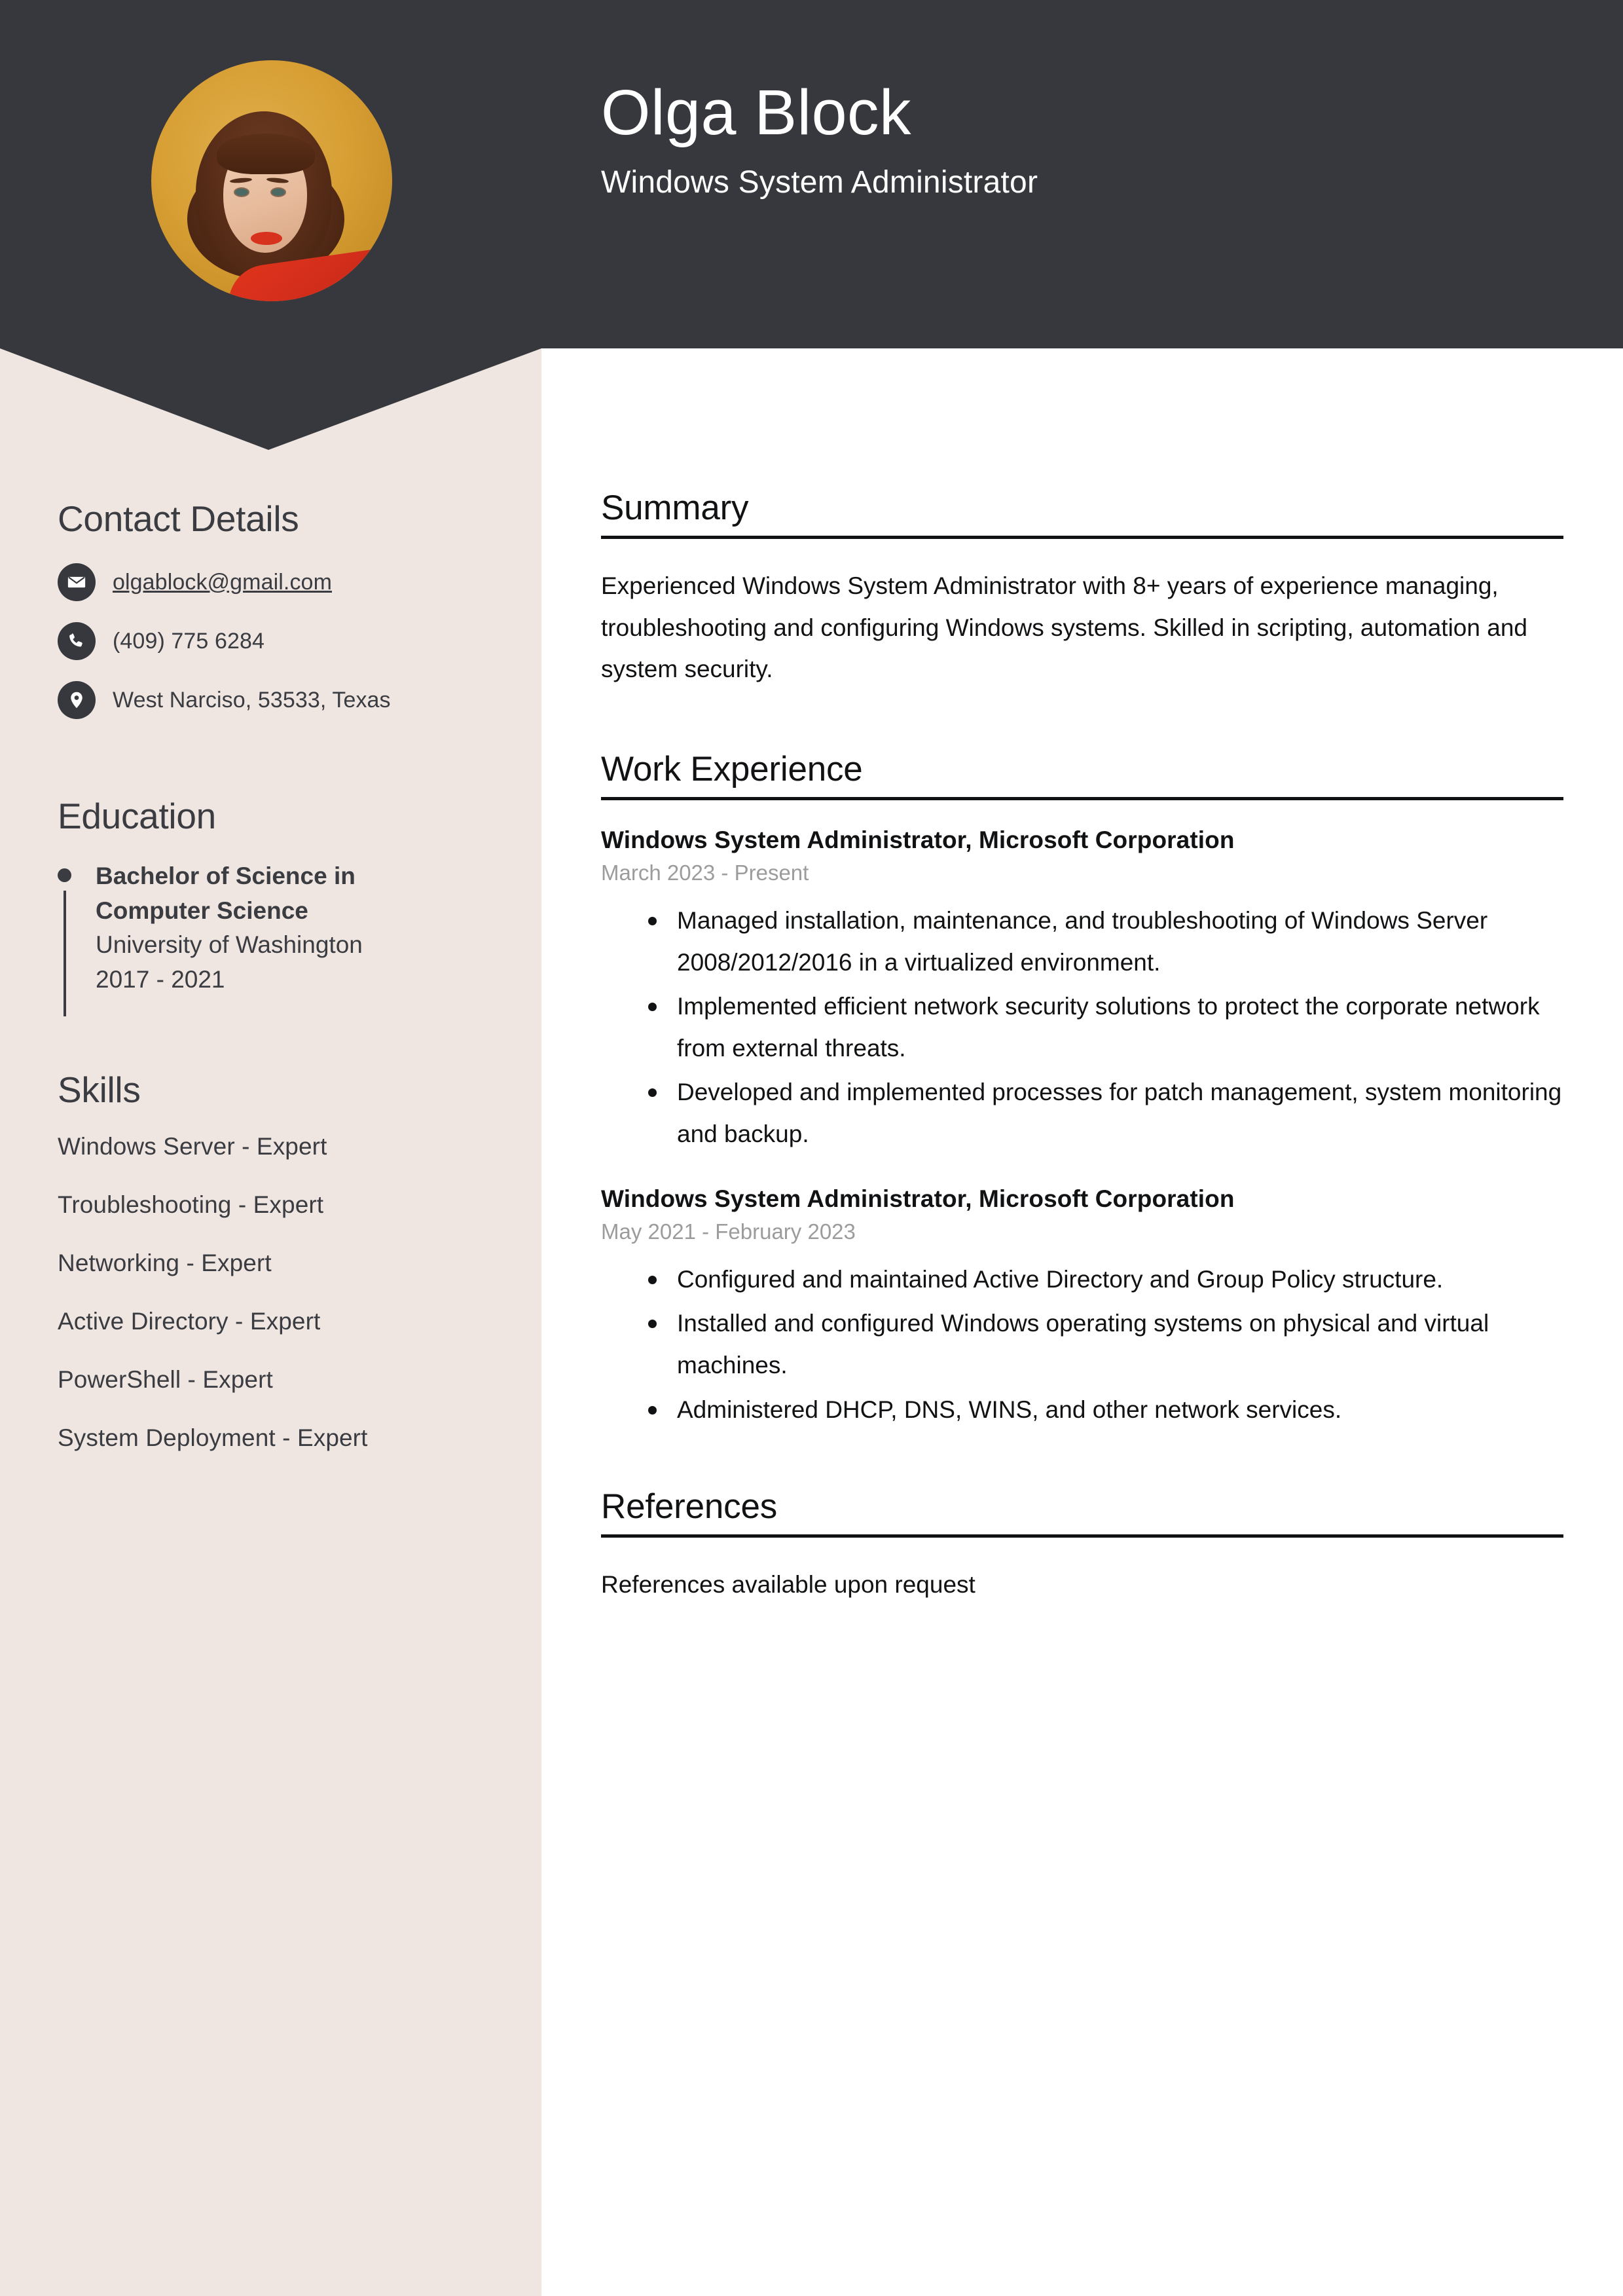 This screenshot has width=1623, height=2296. I want to click on avatar-lips, so click(266, 238).